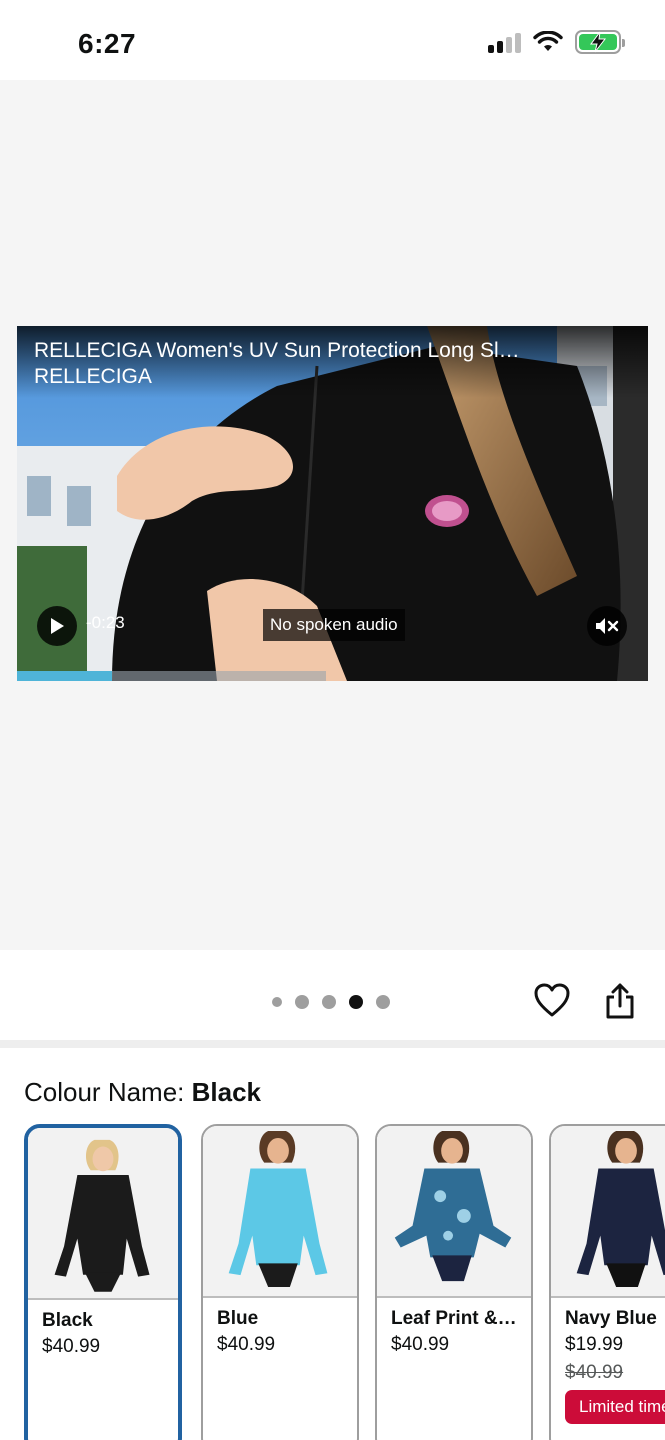 This screenshot has height=1440, width=665. I want to click on status-icons, so click(556, 42).